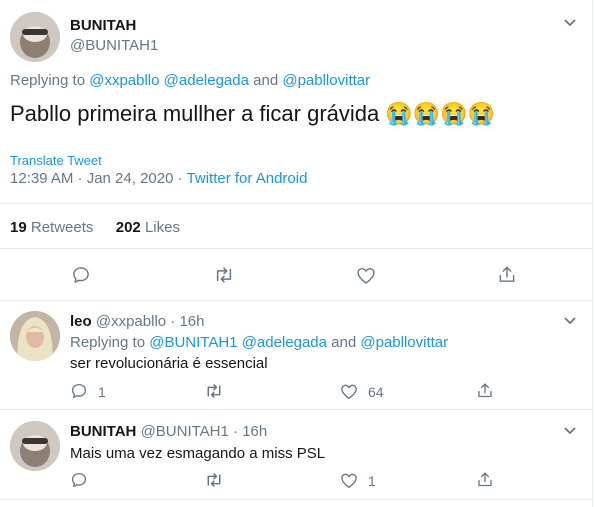 Image resolution: width=595 pixels, height=507 pixels. Describe the element at coordinates (18, 227) in the screenshot. I see `retweets-count: 19` at that location.